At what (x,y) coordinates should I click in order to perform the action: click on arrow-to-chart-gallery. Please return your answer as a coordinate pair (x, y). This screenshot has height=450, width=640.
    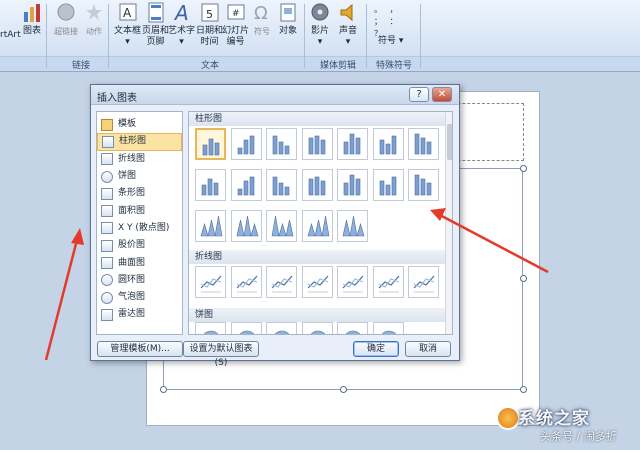
    Looking at the image, I should click on (489, 241).